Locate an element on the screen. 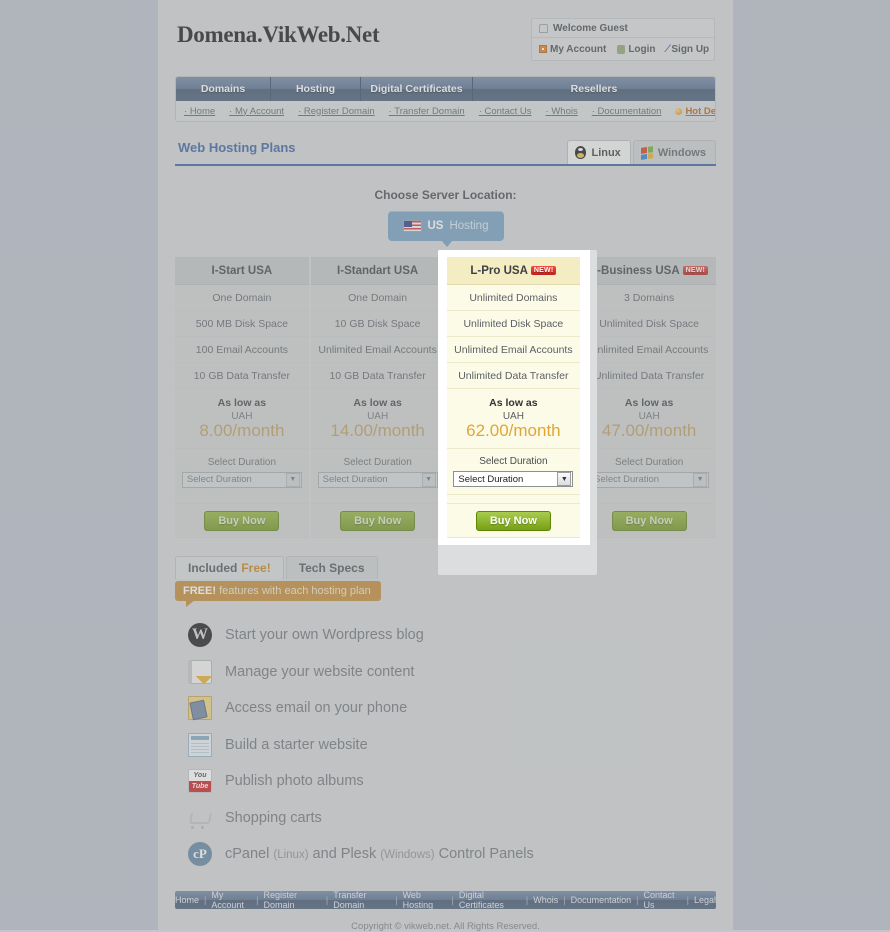 The height and width of the screenshot is (932, 890). document-edit-icon is located at coordinates (200, 671).